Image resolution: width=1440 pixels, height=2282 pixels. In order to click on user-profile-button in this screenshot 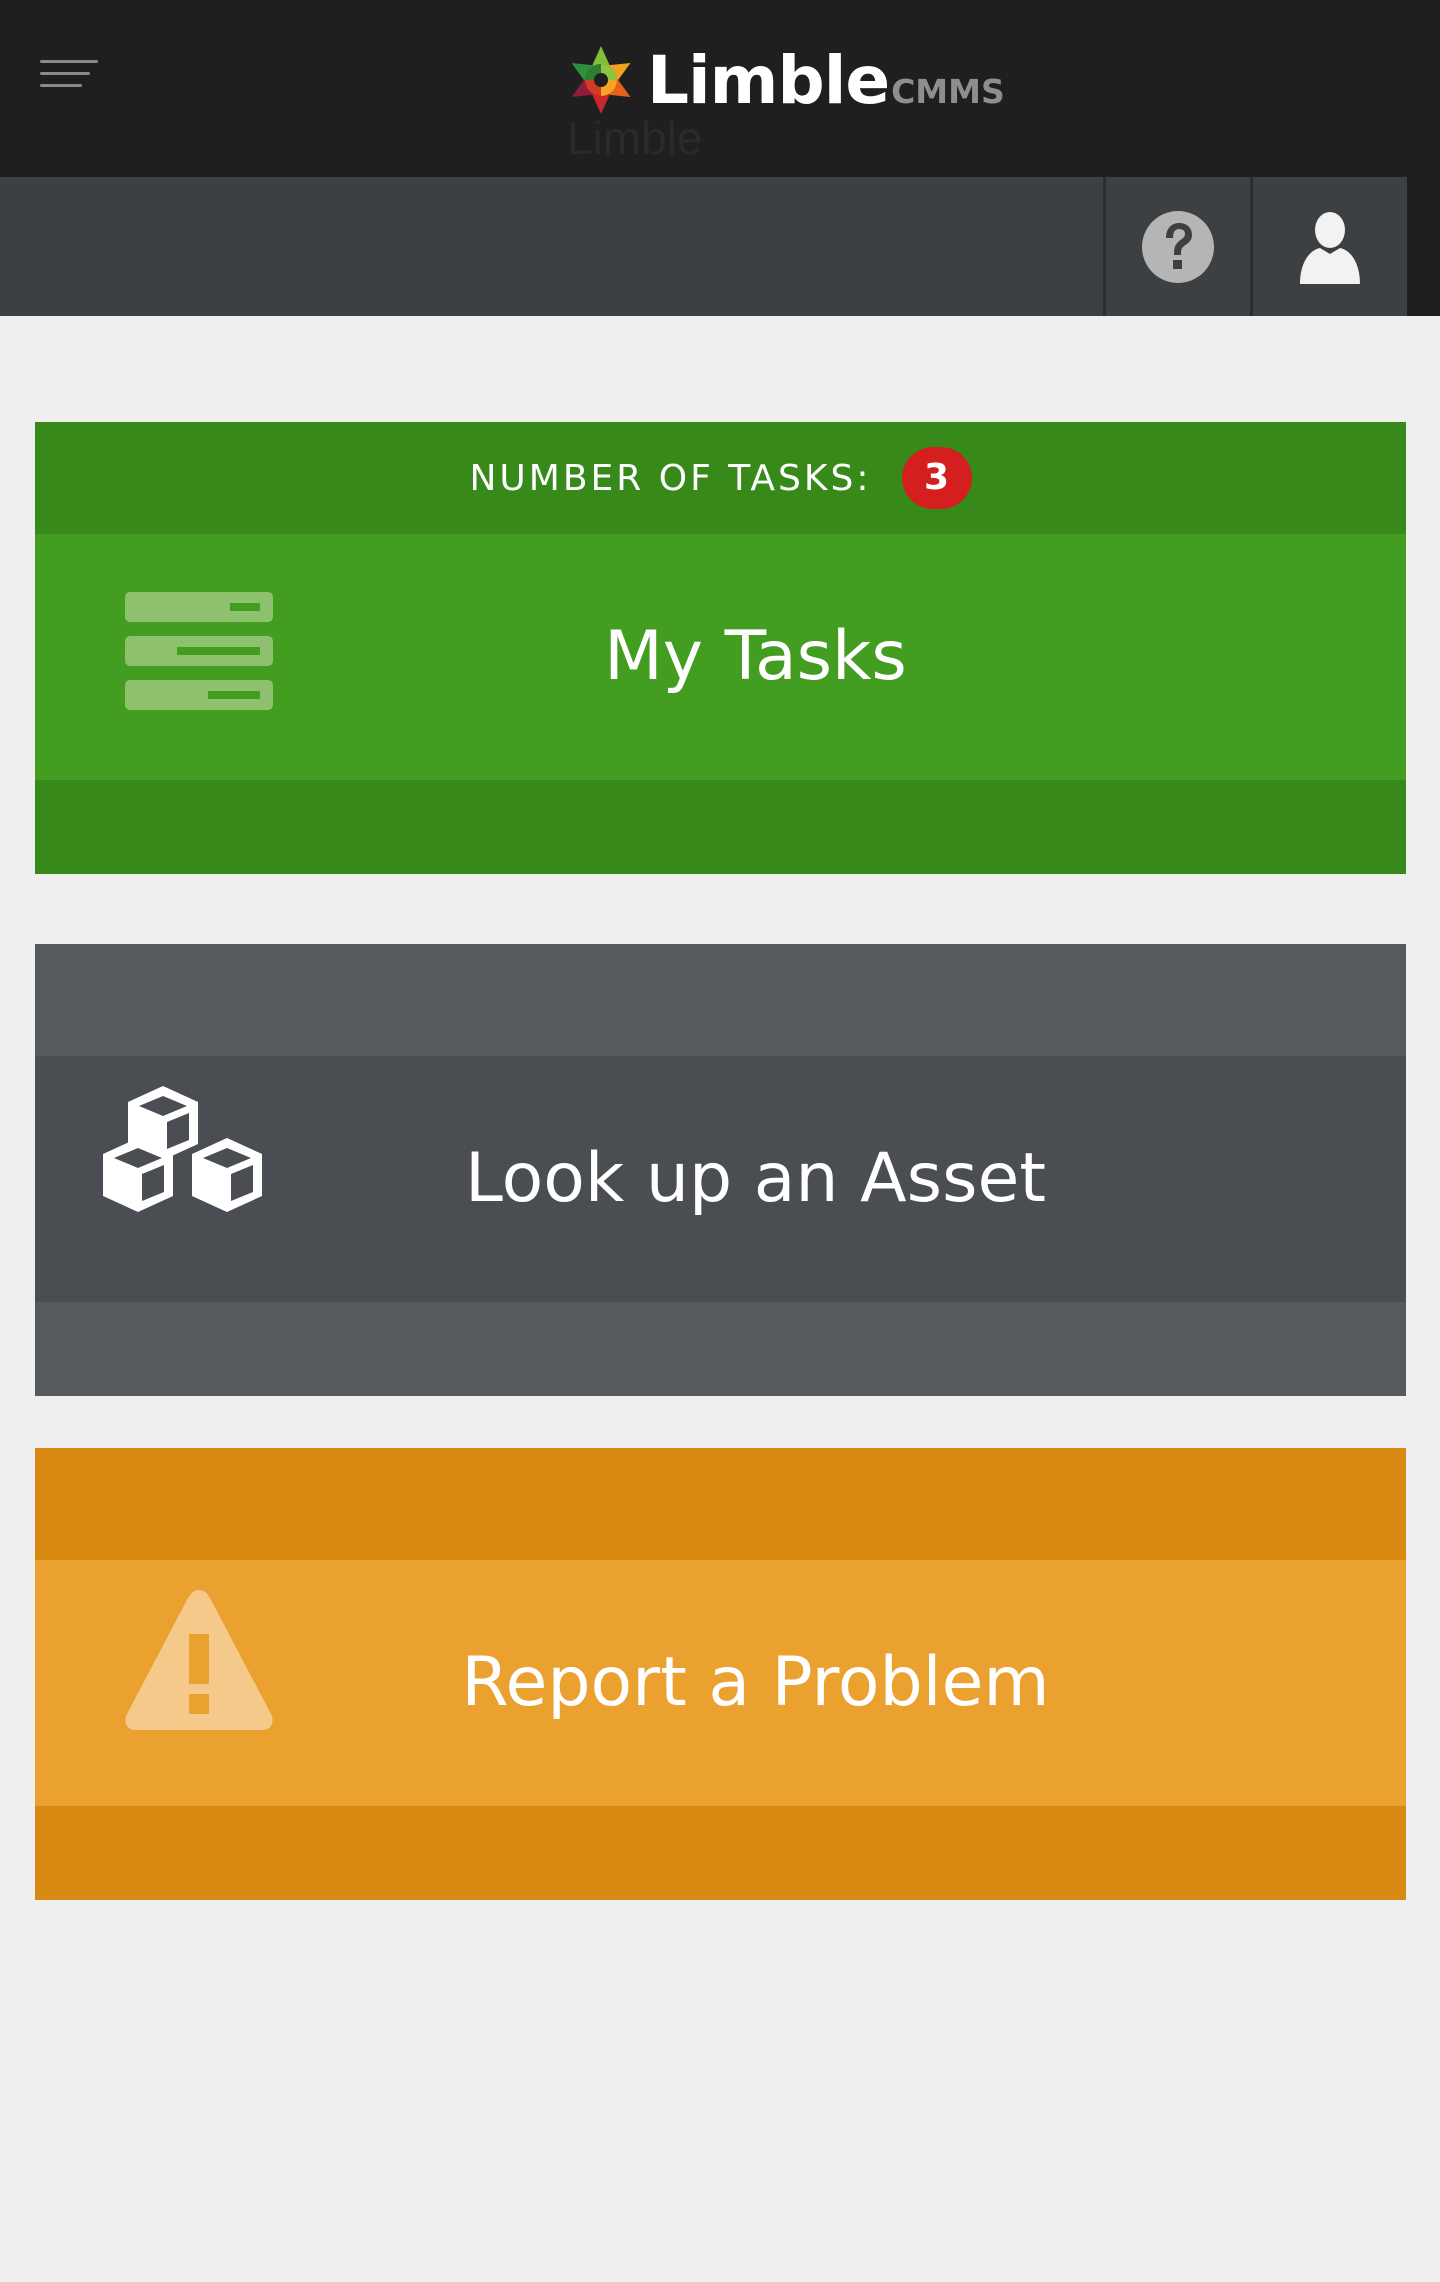, I will do `click(1330, 246)`.